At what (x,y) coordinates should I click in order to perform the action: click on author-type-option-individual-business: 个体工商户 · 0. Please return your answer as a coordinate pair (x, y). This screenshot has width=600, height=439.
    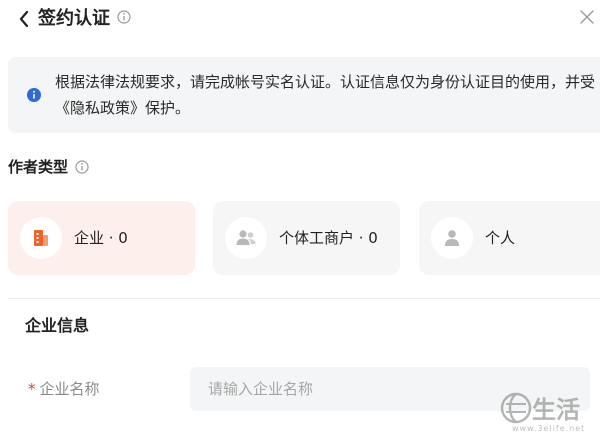
    Looking at the image, I should click on (306, 238).